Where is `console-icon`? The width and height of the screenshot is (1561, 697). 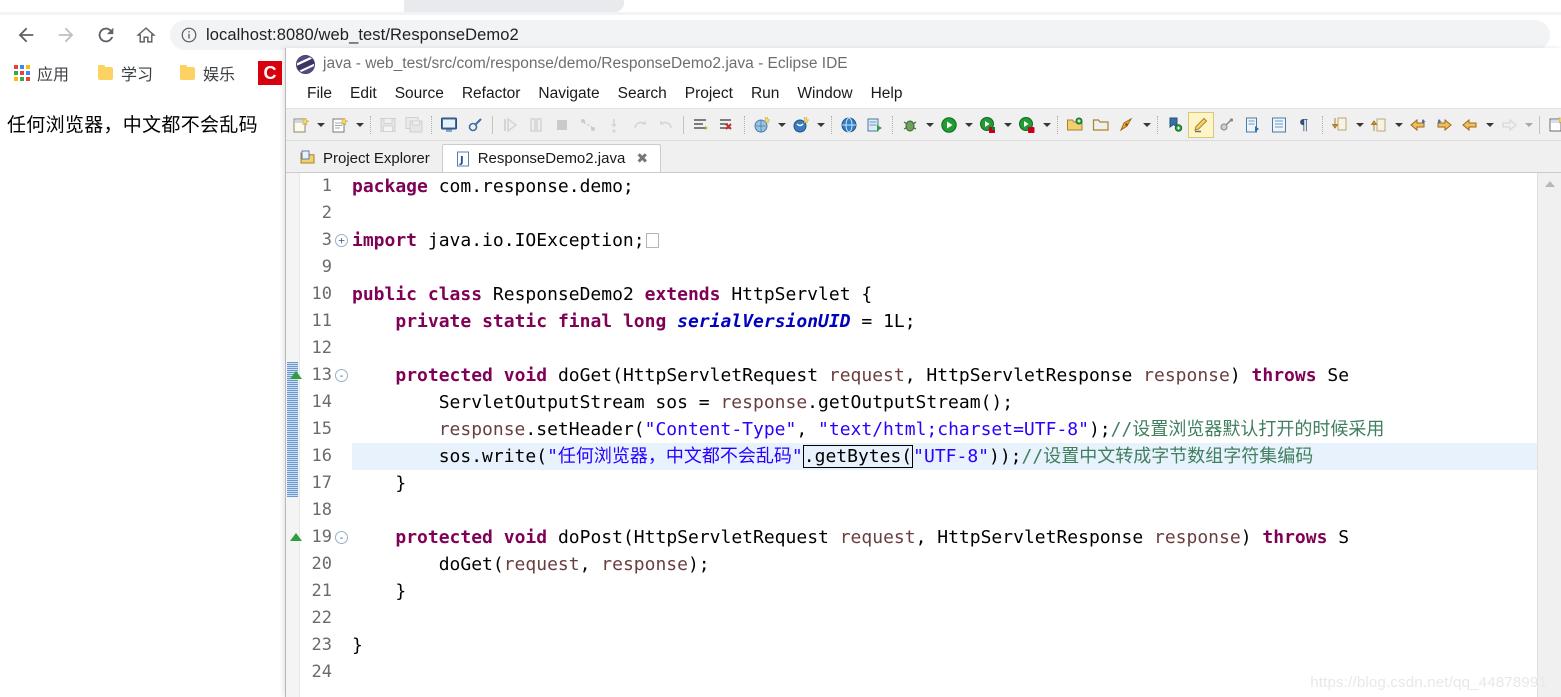 console-icon is located at coordinates (449, 125).